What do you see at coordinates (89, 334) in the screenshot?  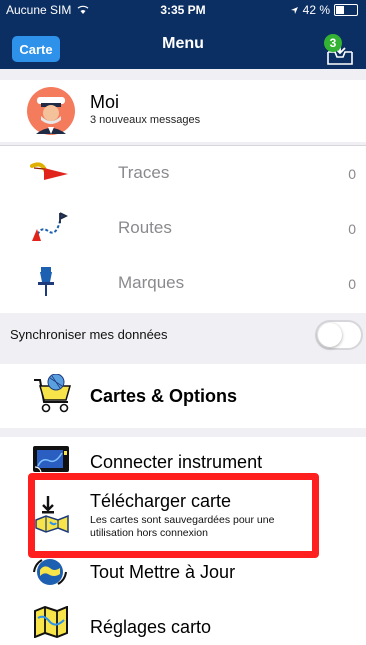 I see `sync-label: Synchroniser mes données` at bounding box center [89, 334].